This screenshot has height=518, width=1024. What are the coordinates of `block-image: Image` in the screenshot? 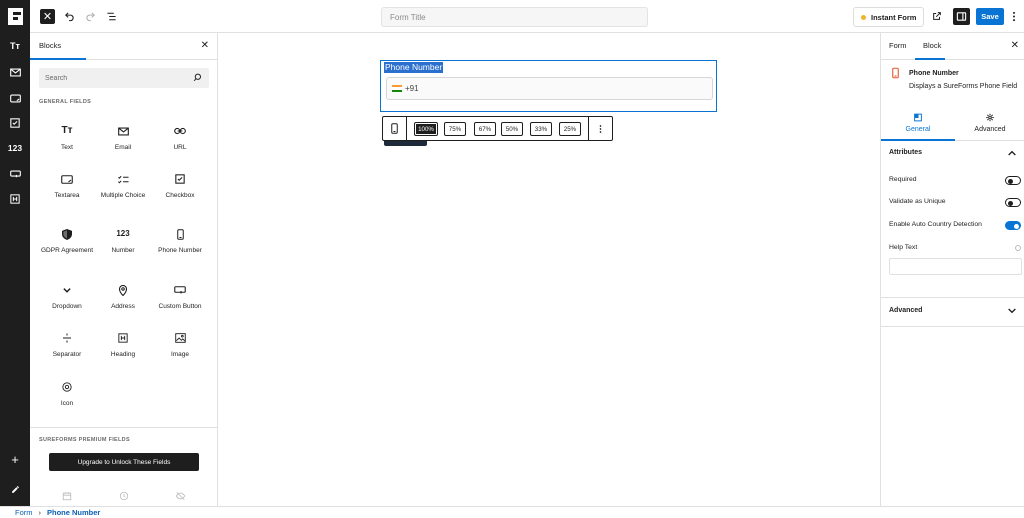 It's located at (180, 345).